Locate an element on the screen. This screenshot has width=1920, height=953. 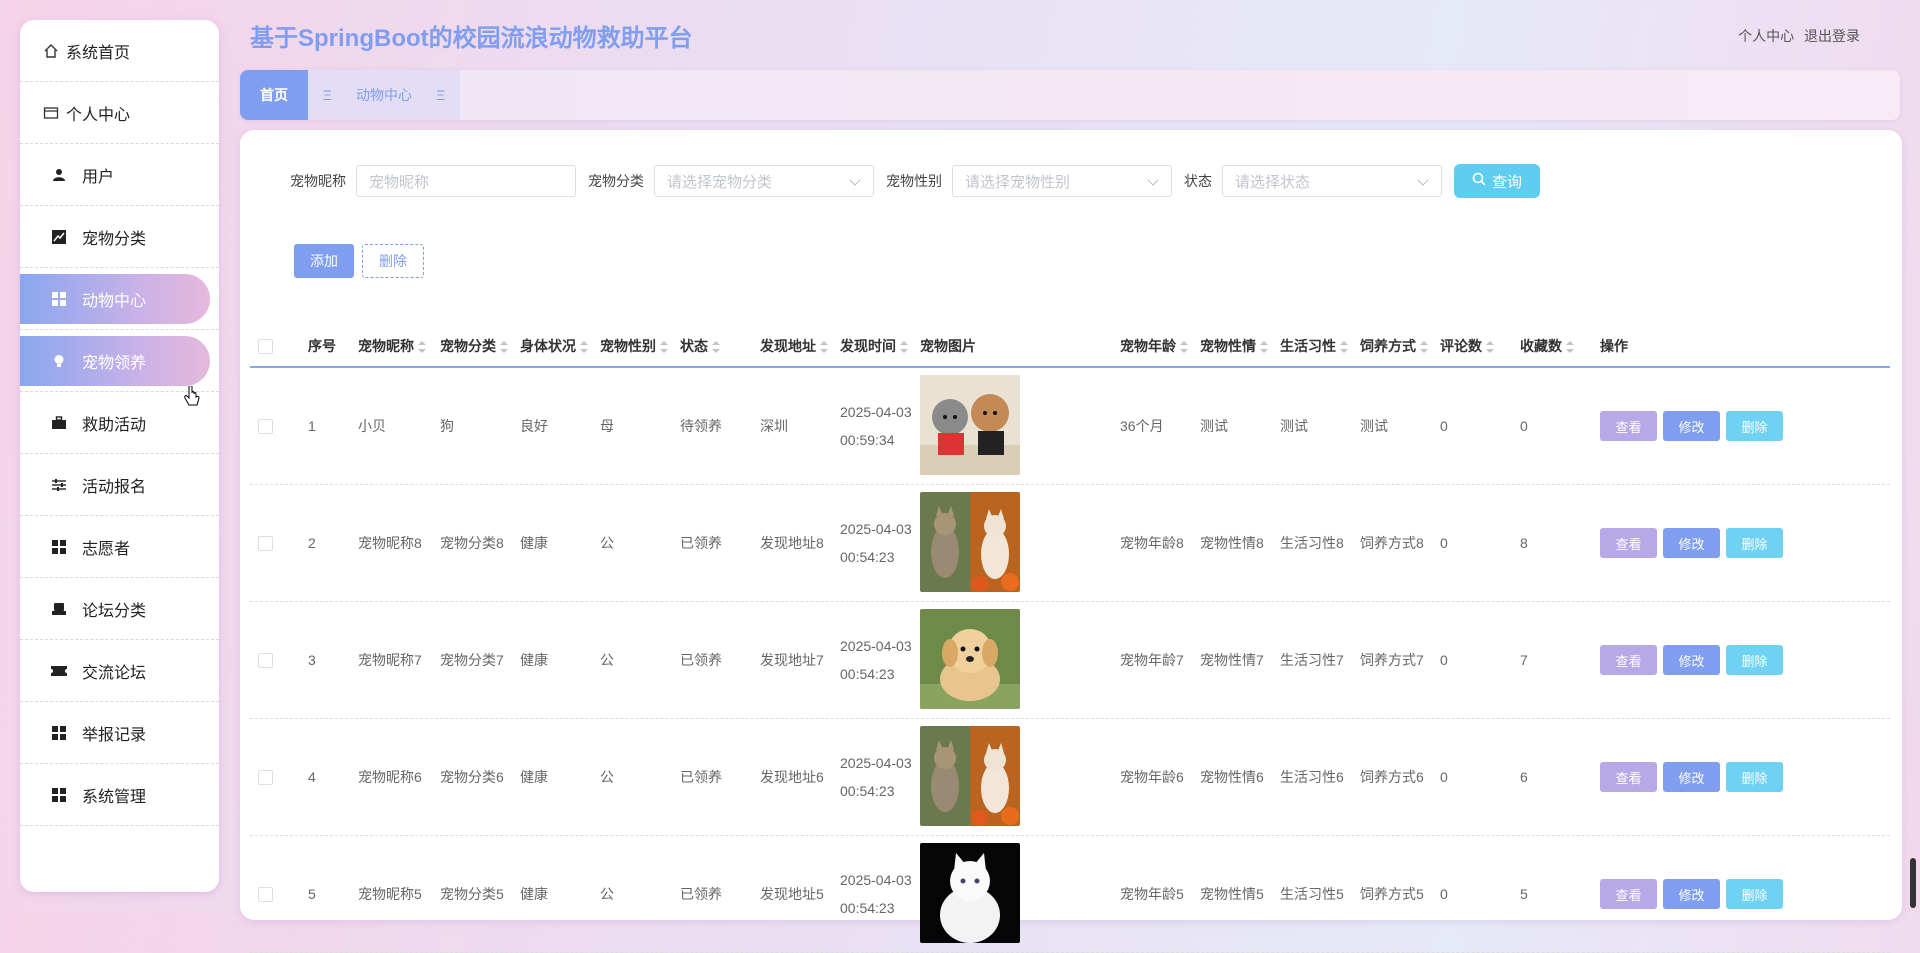
col-header: 评论数 is located at coordinates (1476, 346).